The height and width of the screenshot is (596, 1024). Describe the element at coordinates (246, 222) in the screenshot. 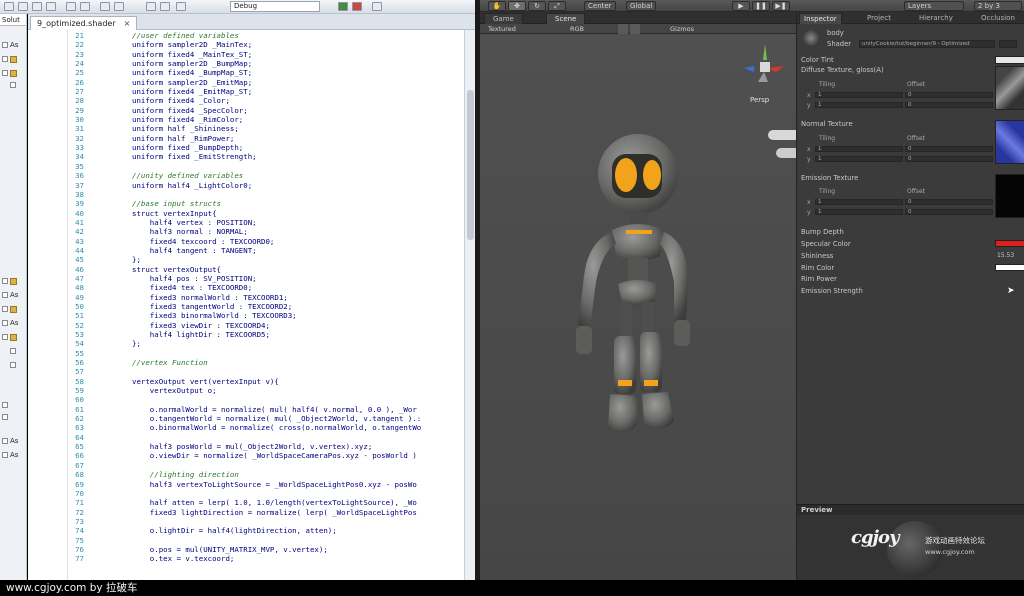

I see `code-line: 41 half4 vertex : POSITION;` at that location.